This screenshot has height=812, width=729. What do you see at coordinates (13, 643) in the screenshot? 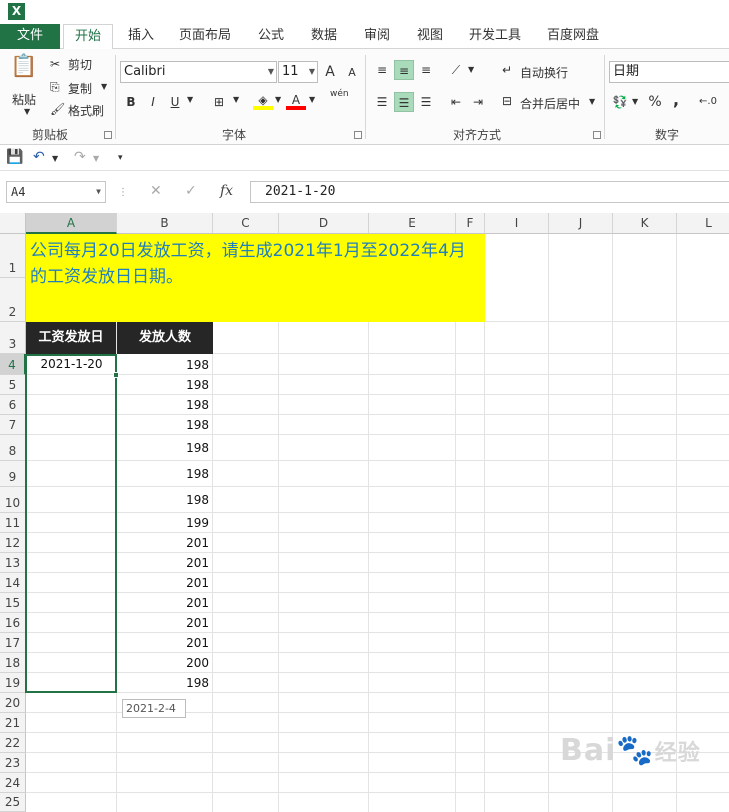
I see `row-header-17: 17` at bounding box center [13, 643].